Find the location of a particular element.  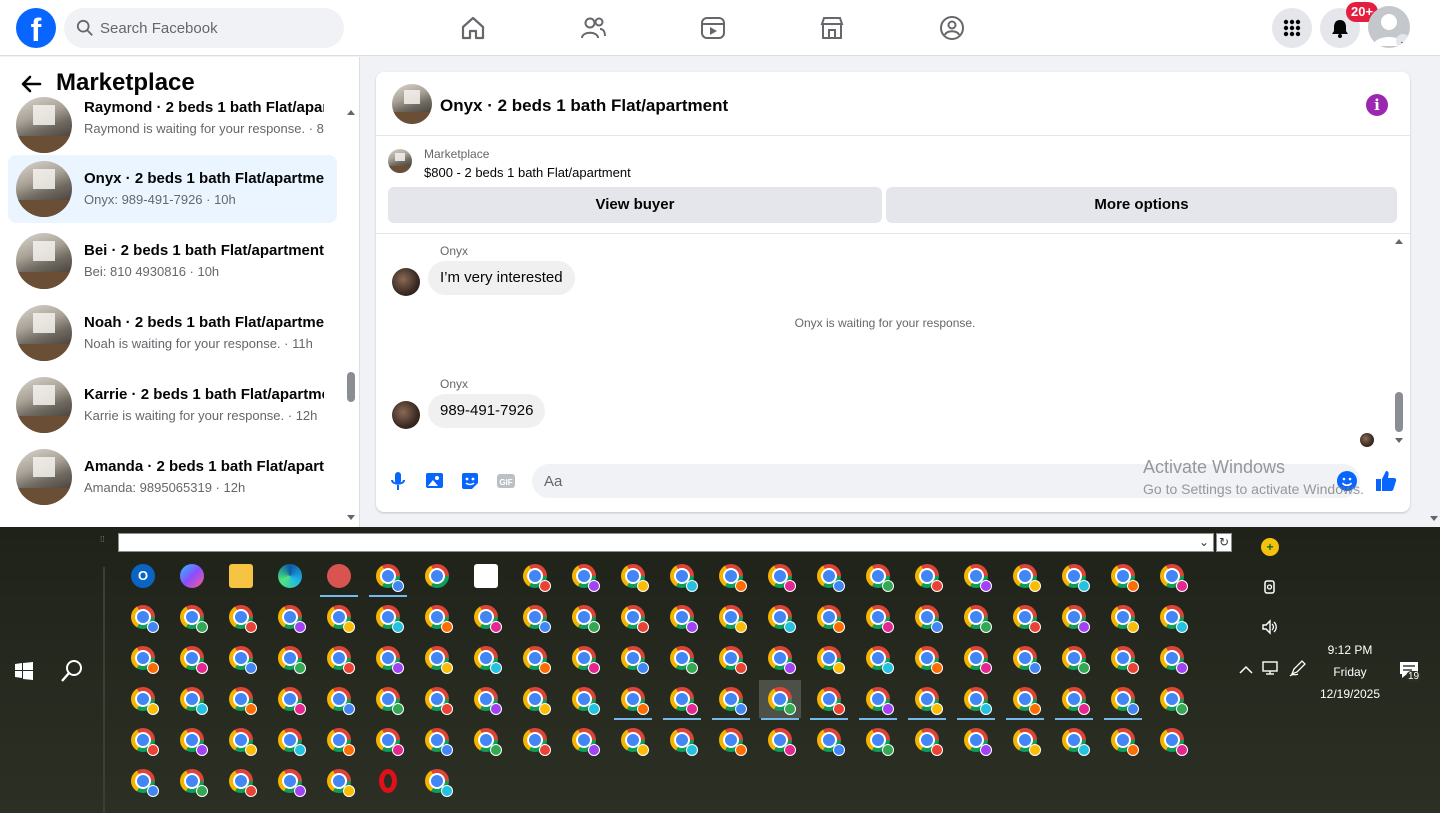

gif-icon: GIF is located at coordinates (506, 481).